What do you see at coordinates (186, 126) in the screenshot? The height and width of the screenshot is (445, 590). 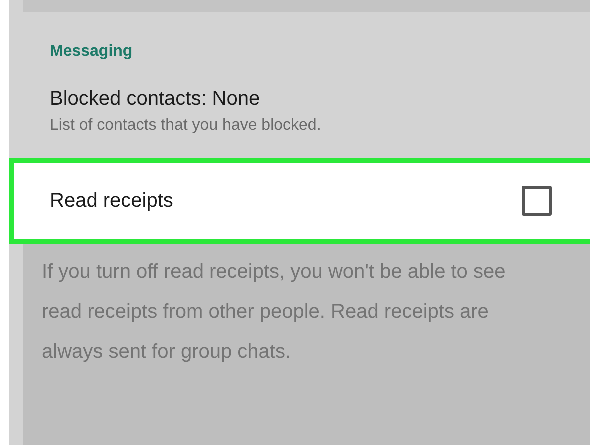 I see `item-subtitle: List of contacts that you have blocked.` at bounding box center [186, 126].